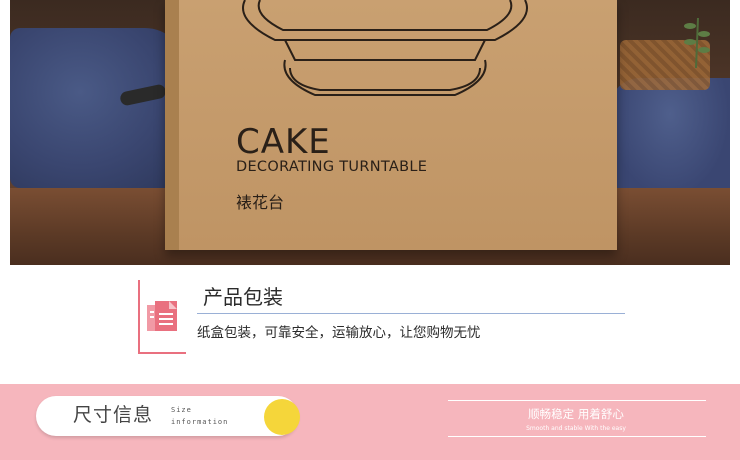  Describe the element at coordinates (243, 297) in the screenshot. I see `section-title: 产品包装` at that location.